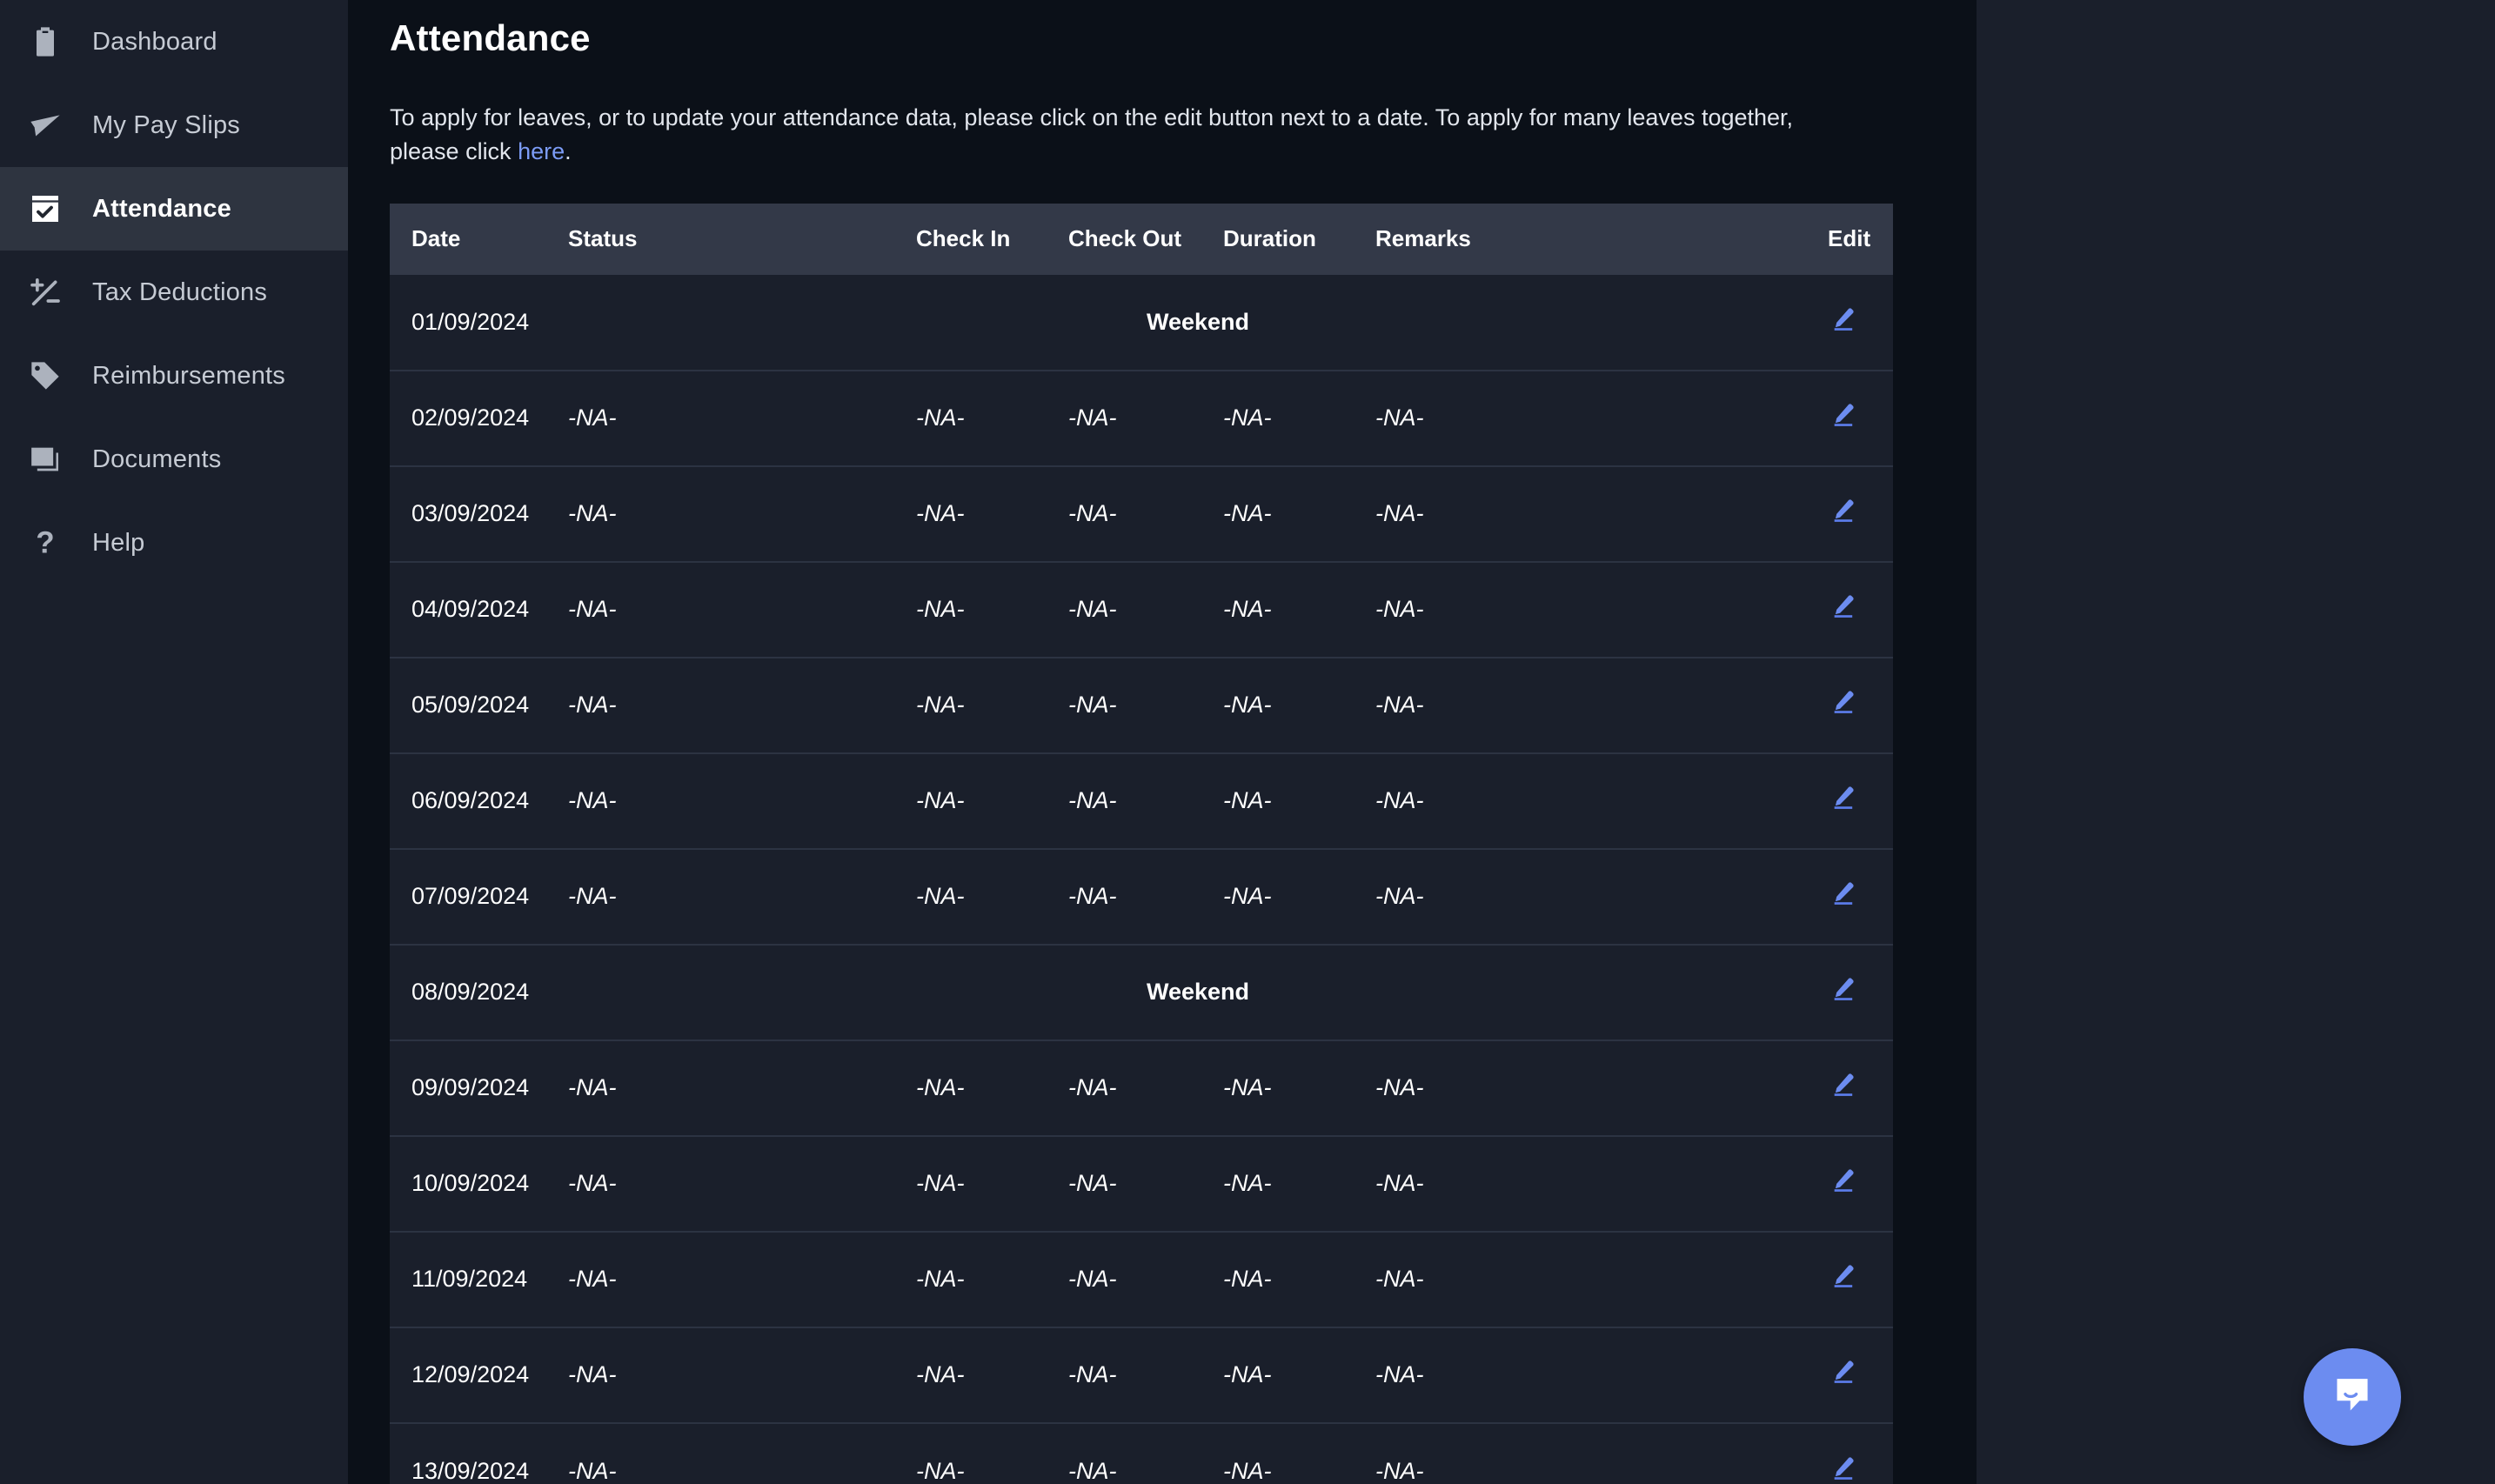 The image size is (2495, 1484). What do you see at coordinates (568, 150) in the screenshot?
I see `page-description-text-after: .` at bounding box center [568, 150].